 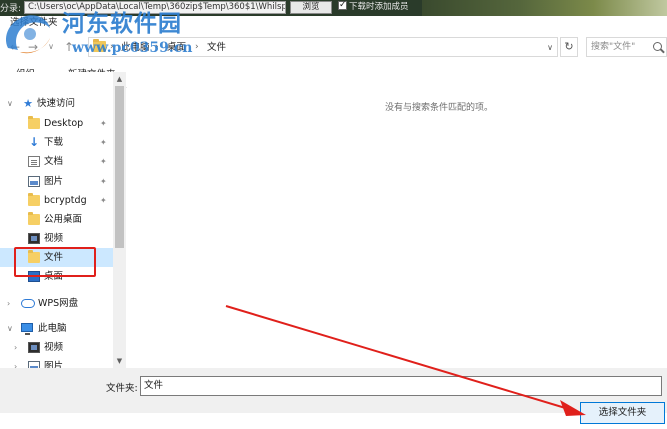 I want to click on watermark: 河东软件园 www.pc0359.cn, so click(x=105, y=35).